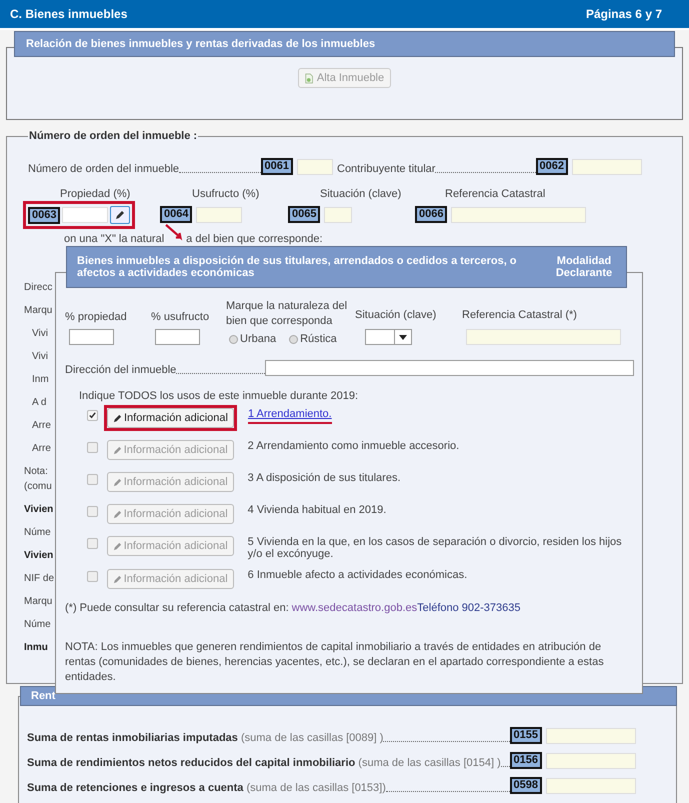 The height and width of the screenshot is (803, 689). I want to click on form-text: Nota:, so click(36, 471).